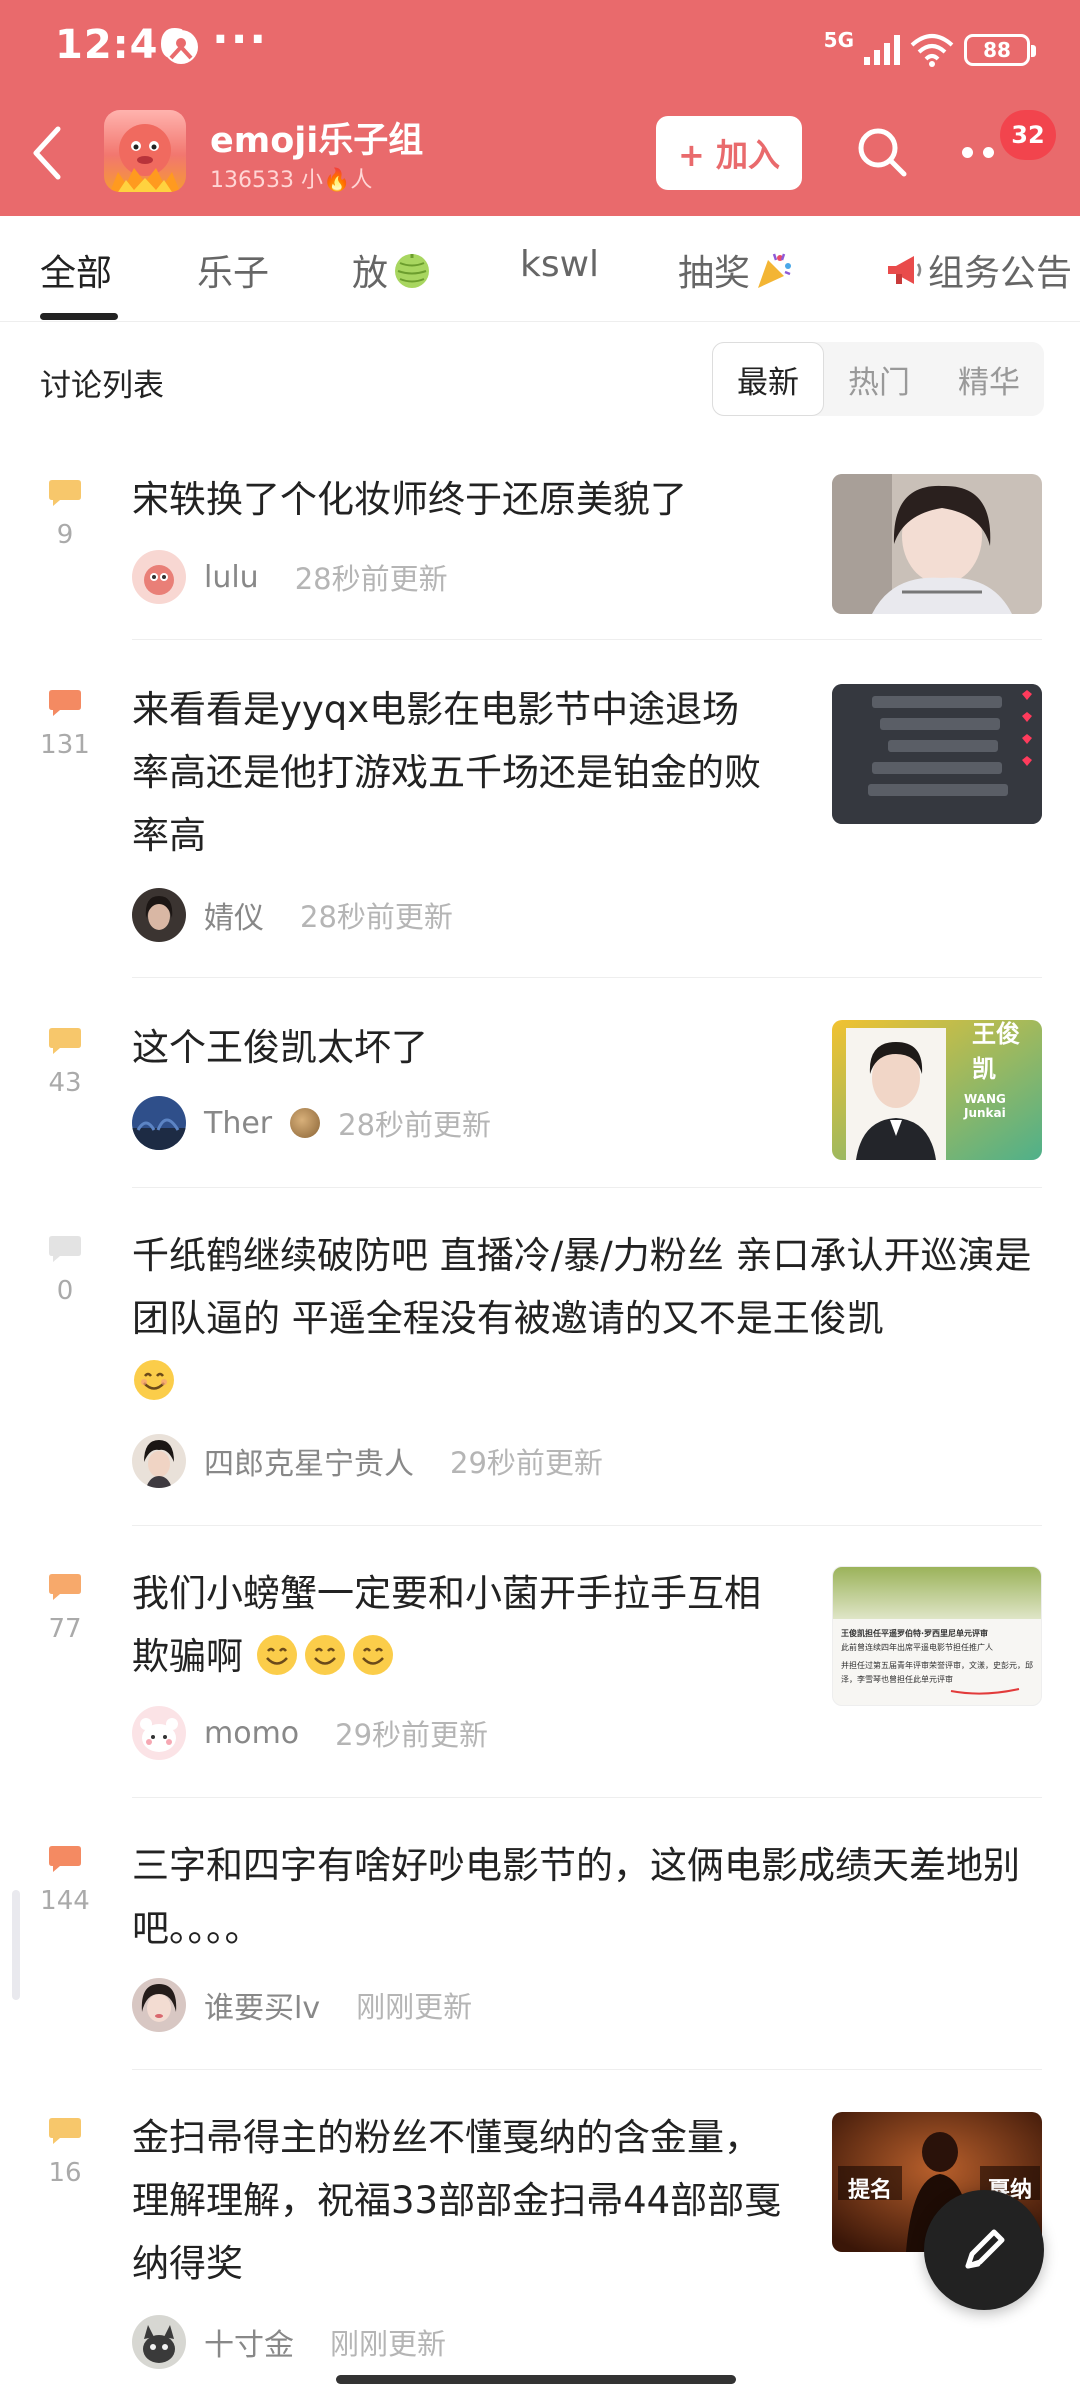 The image size is (1080, 2400). What do you see at coordinates (714, 273) in the screenshot?
I see `tab-label: 抽奖` at bounding box center [714, 273].